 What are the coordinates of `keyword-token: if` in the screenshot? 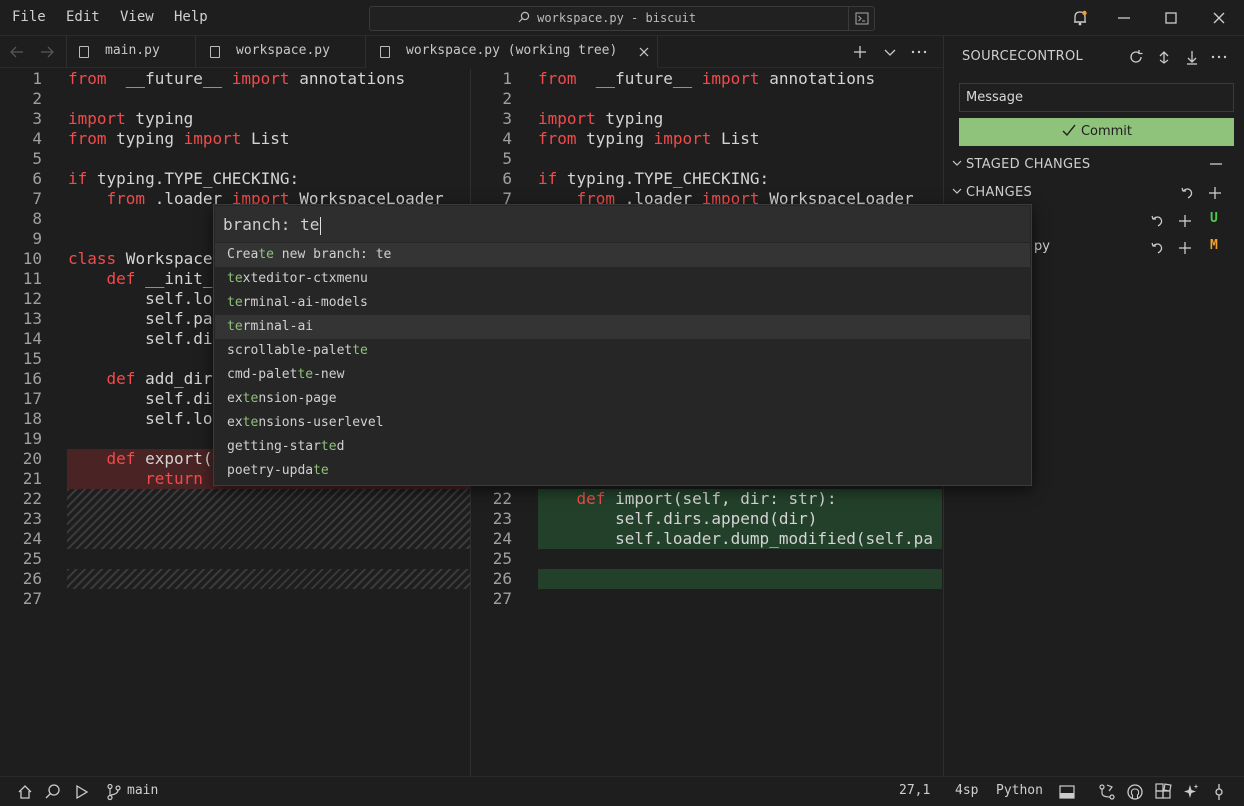 It's located at (548, 178).